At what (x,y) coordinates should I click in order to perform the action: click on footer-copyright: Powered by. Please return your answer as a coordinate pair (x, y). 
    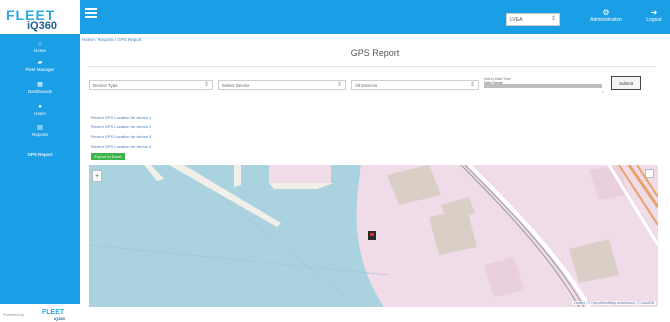
    Looking at the image, I should click on (14, 314).